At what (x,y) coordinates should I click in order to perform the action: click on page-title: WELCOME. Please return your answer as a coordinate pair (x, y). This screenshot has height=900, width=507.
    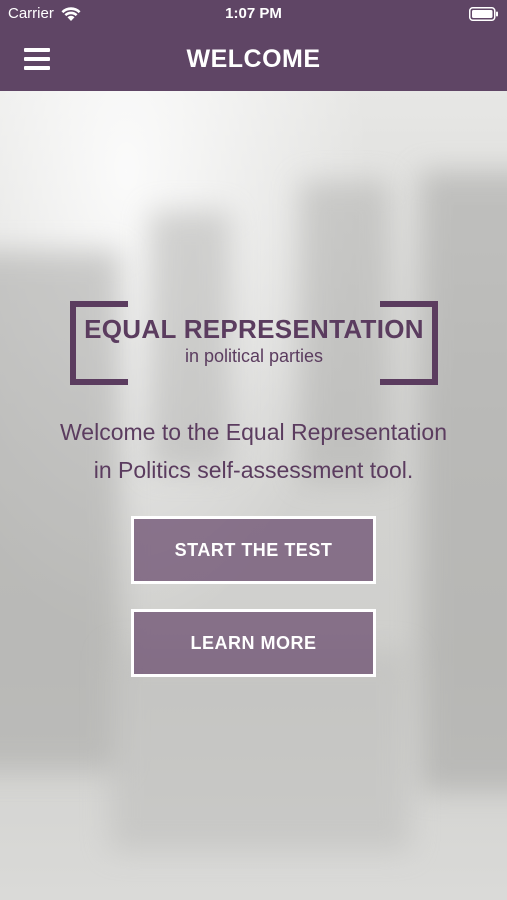
    Looking at the image, I should click on (253, 59).